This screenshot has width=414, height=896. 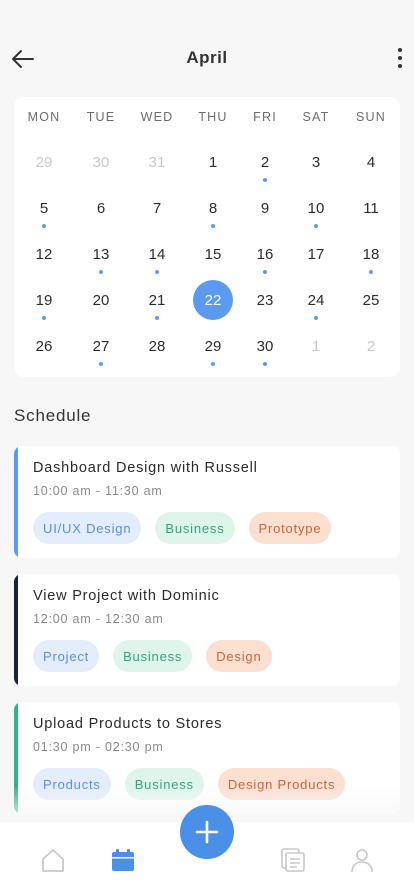 I want to click on profile-icon, so click(x=362, y=861).